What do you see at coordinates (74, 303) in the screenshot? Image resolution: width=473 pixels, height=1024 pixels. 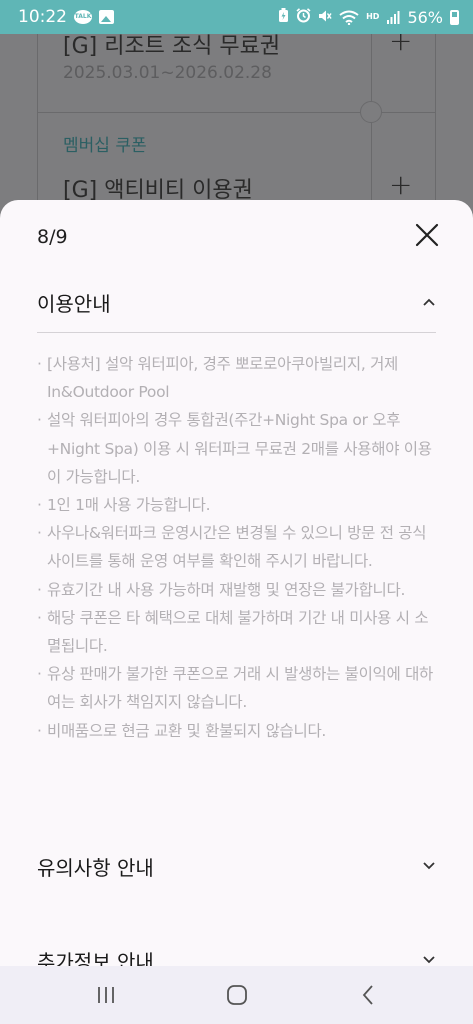 I see `section-title: 이용안내` at bounding box center [74, 303].